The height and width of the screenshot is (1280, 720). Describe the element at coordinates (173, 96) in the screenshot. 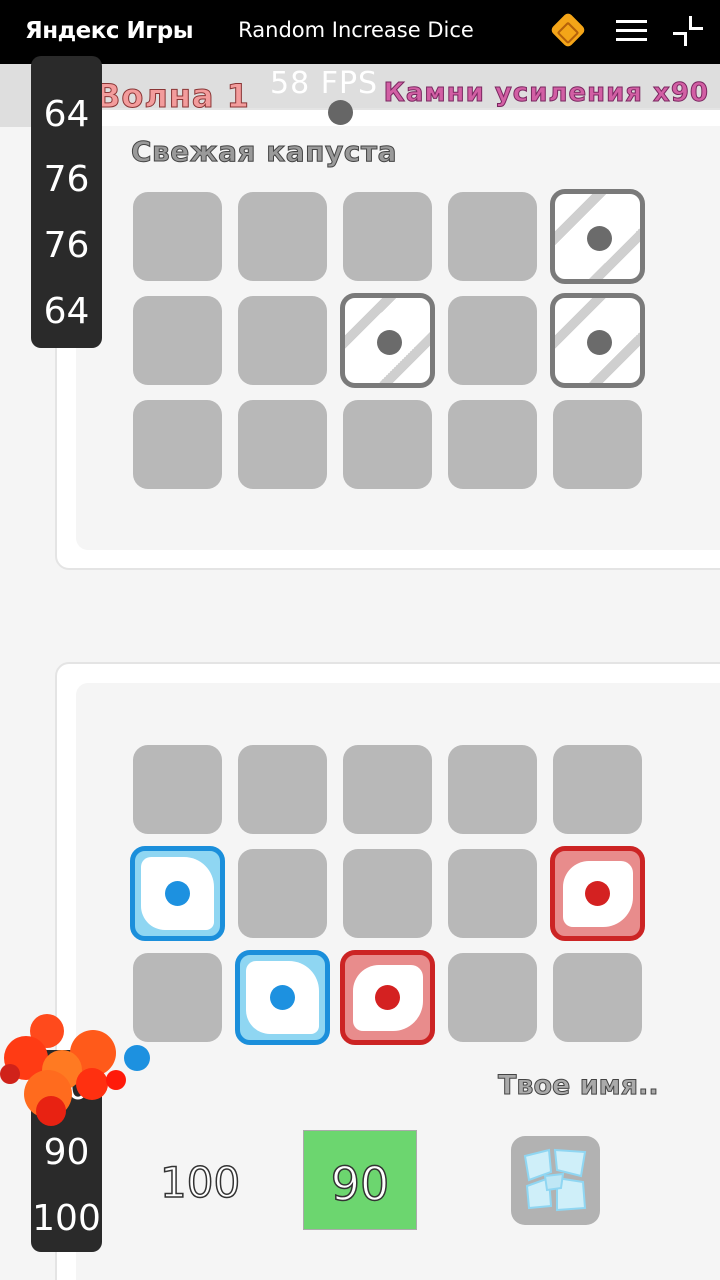

I see `wave-label: Волна 1` at that location.